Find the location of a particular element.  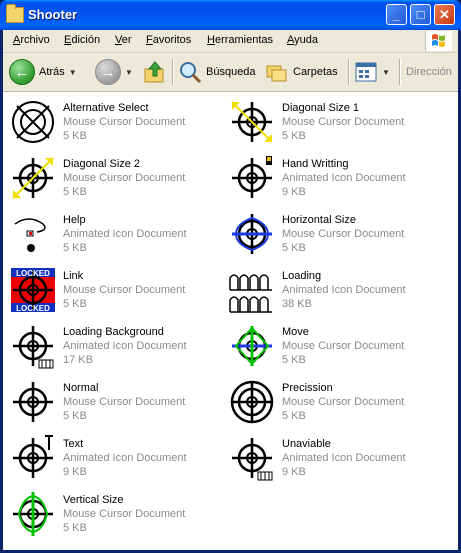

folders-button: Carpetas is located at coordinates (301, 72).